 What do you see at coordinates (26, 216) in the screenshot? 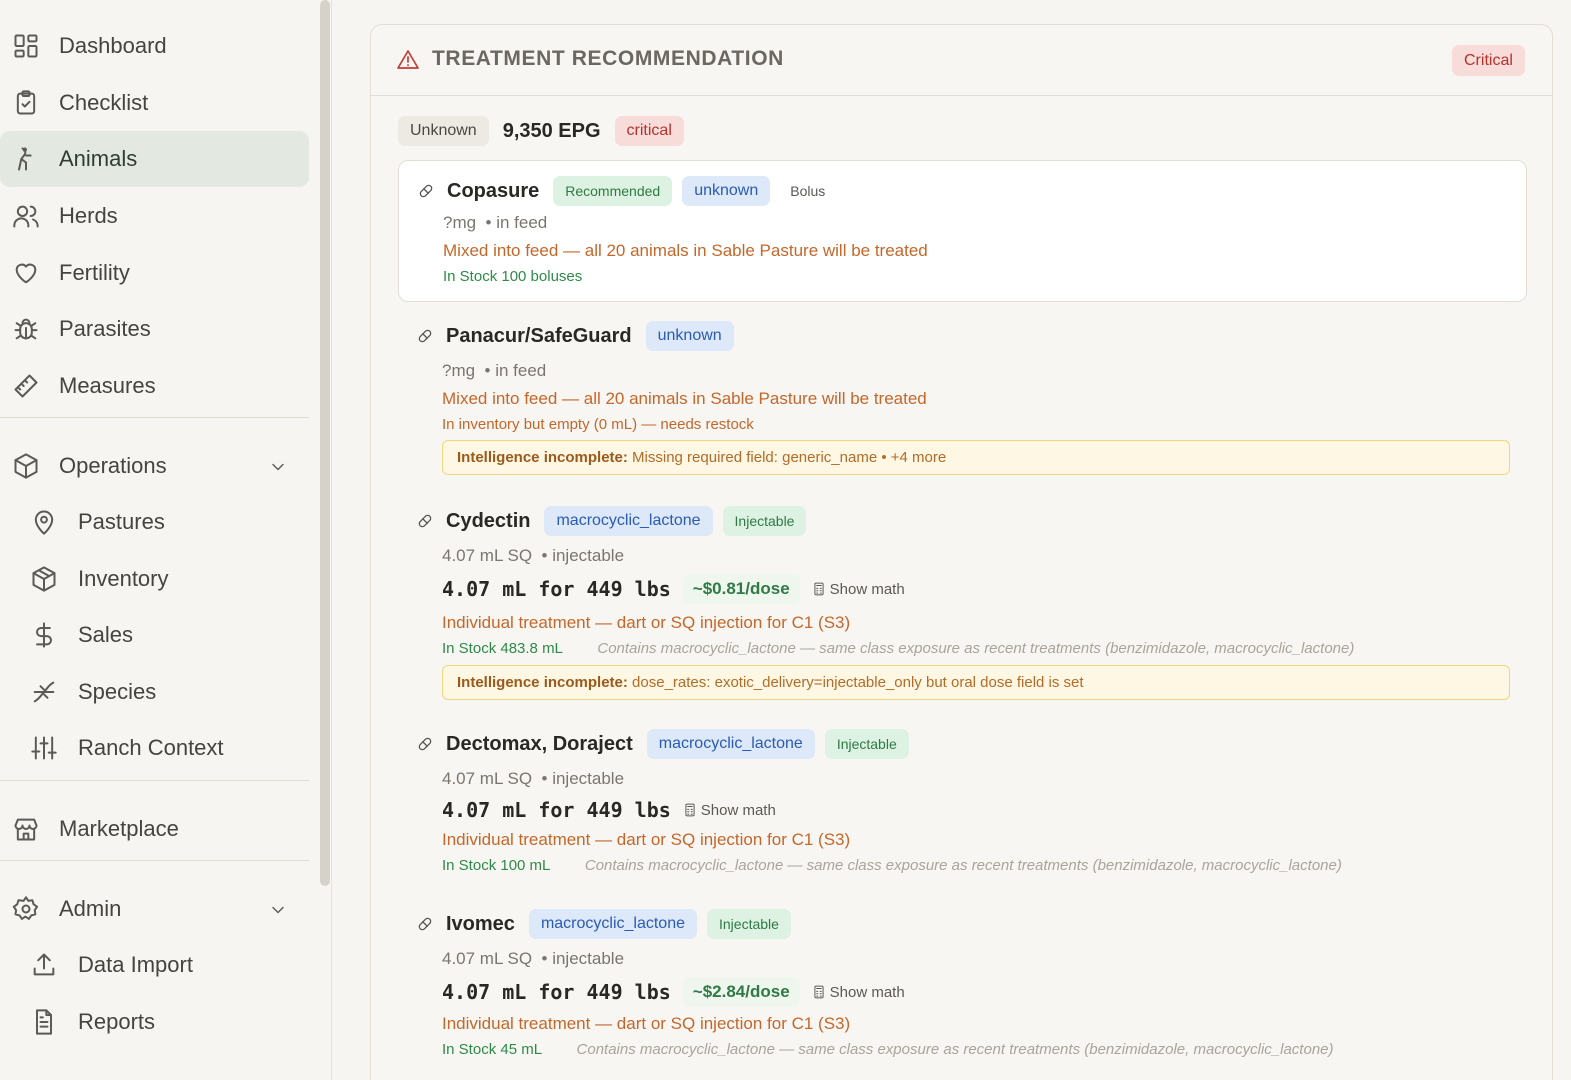
I see `users-icon` at bounding box center [26, 216].